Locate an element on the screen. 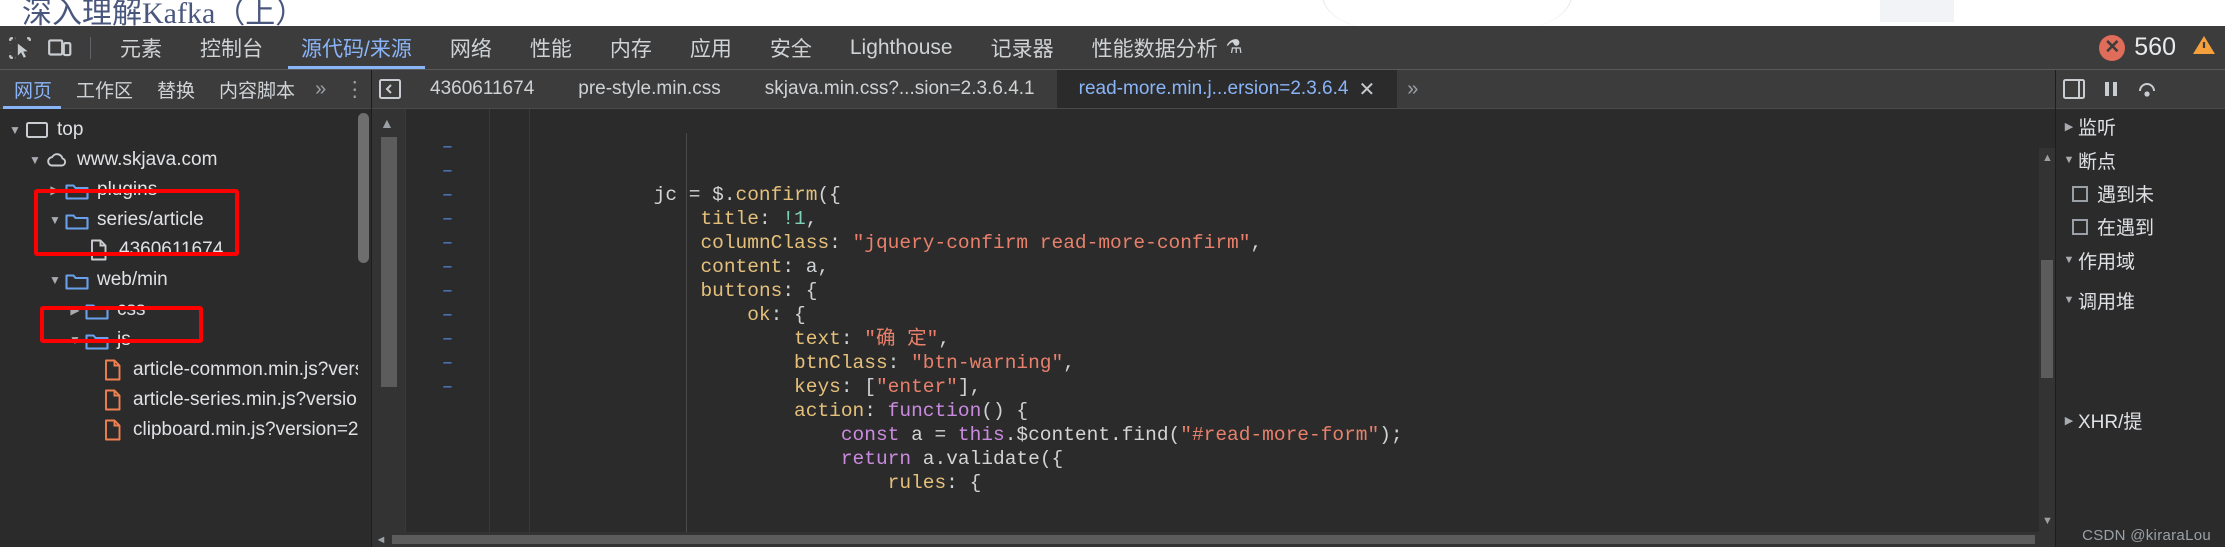  checkbox-pause-caught-label: 在遇到 is located at coordinates (2126, 228).